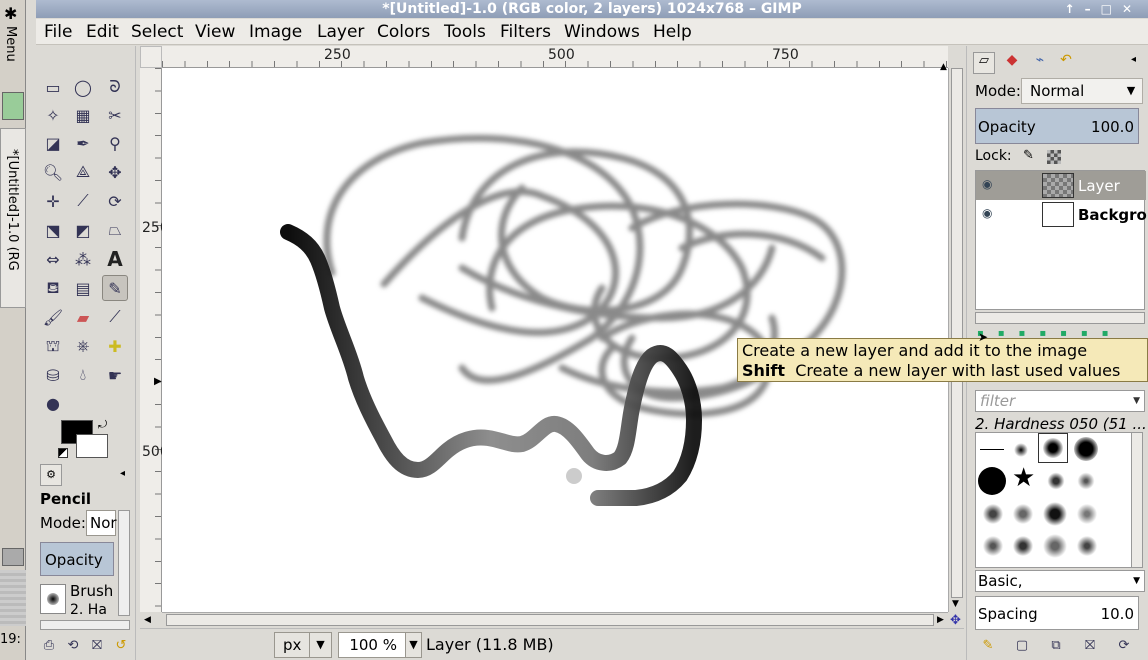 Image resolution: width=1148 pixels, height=660 pixels. I want to click on shear-icon: ◩, so click(83, 230).